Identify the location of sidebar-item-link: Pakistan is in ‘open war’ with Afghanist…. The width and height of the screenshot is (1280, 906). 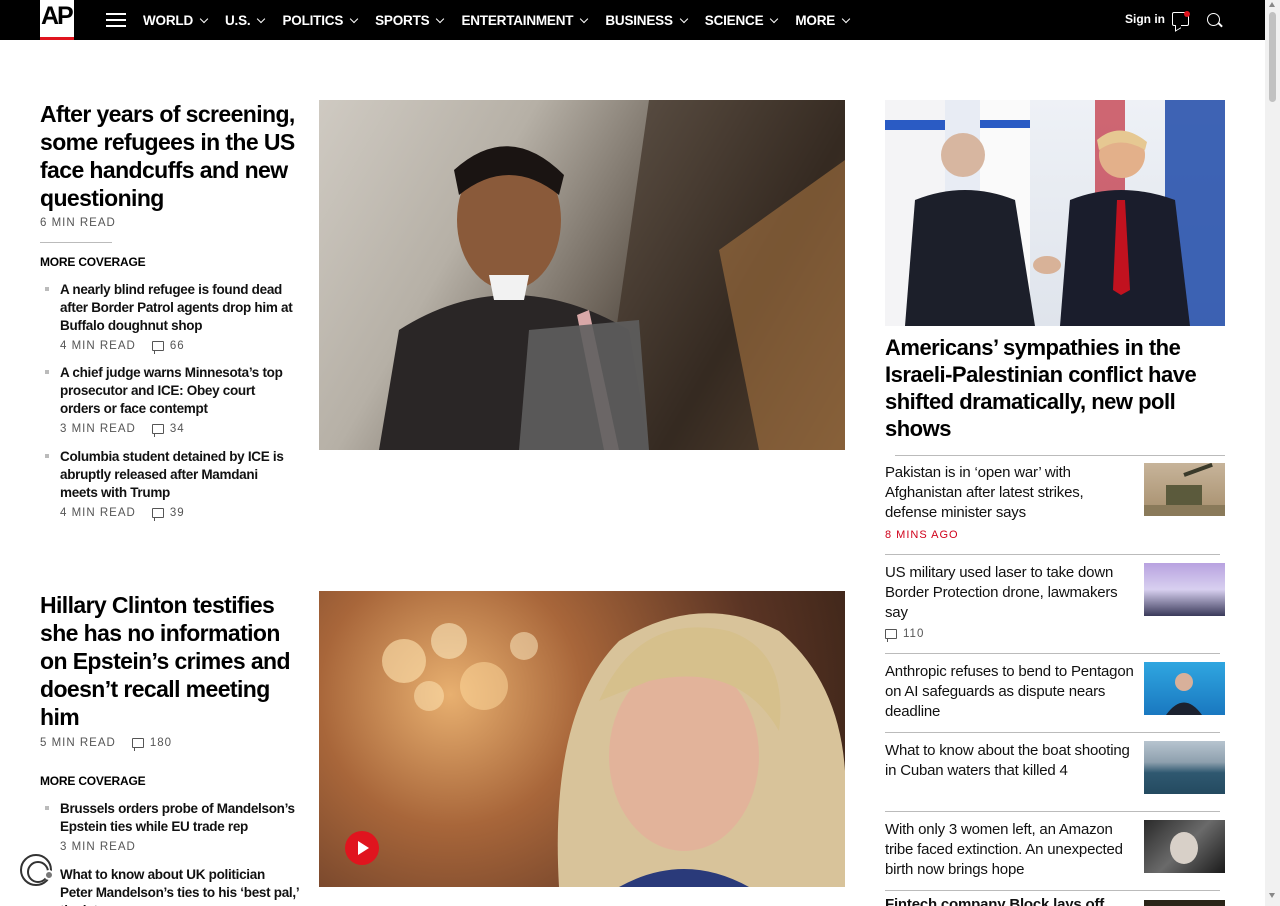
(1010, 493).